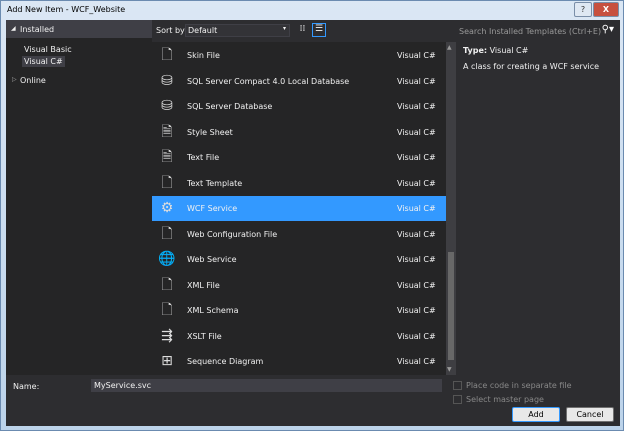 The height and width of the screenshot is (431, 624). I want to click on template-name: SQL Server Database, so click(230, 106).